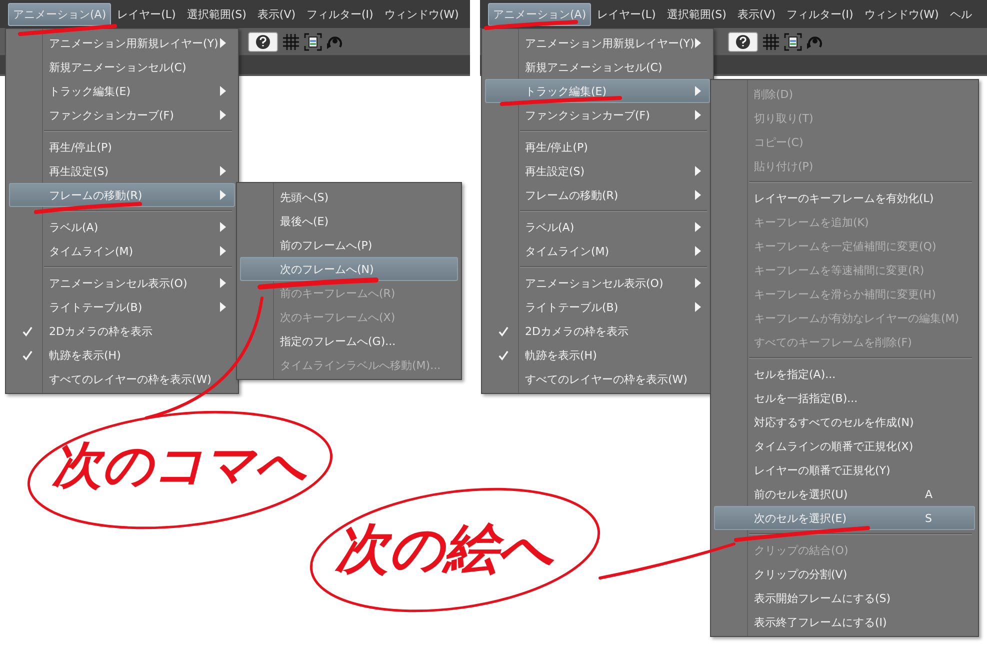  I want to click on menu-item: 対応するすべてのセルを作成(N), so click(844, 422).